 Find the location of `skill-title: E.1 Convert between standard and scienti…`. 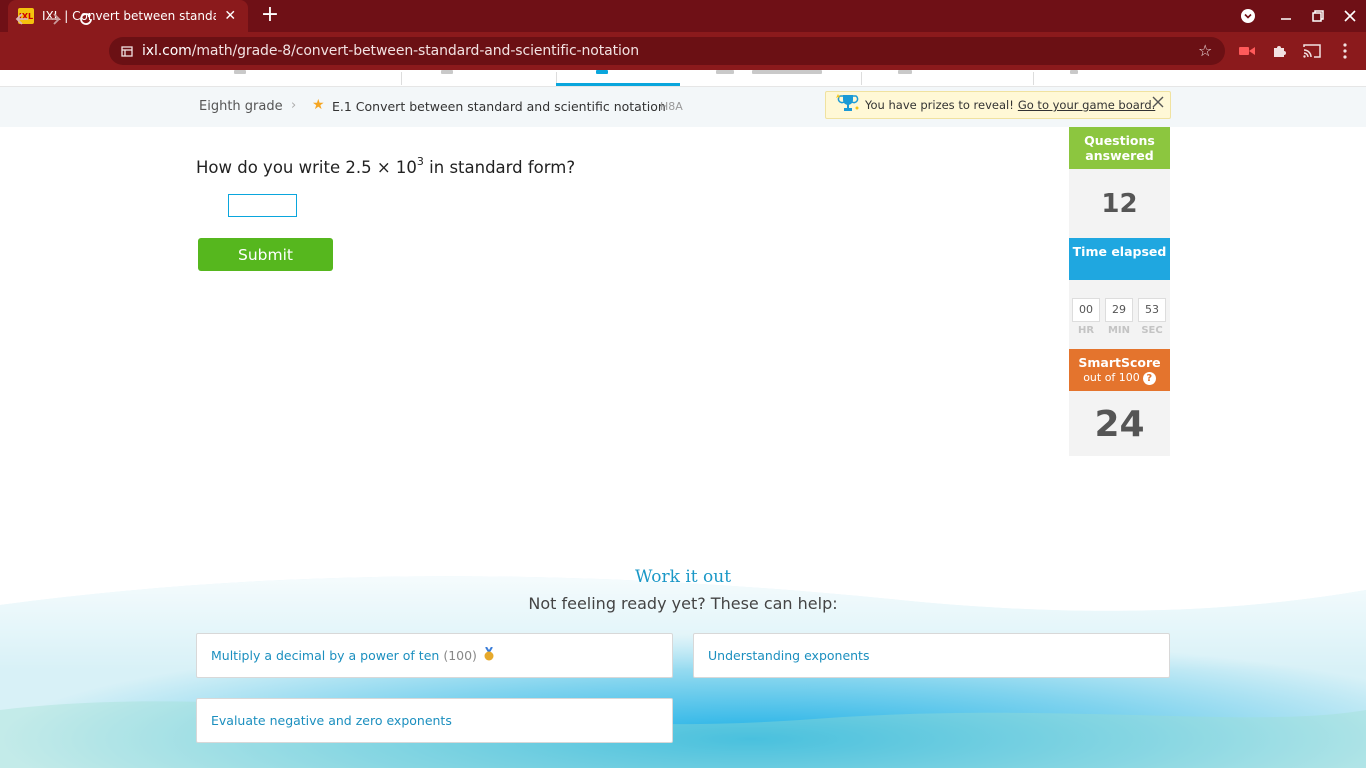

skill-title: E.1 Convert between standard and scienti… is located at coordinates (499, 106).